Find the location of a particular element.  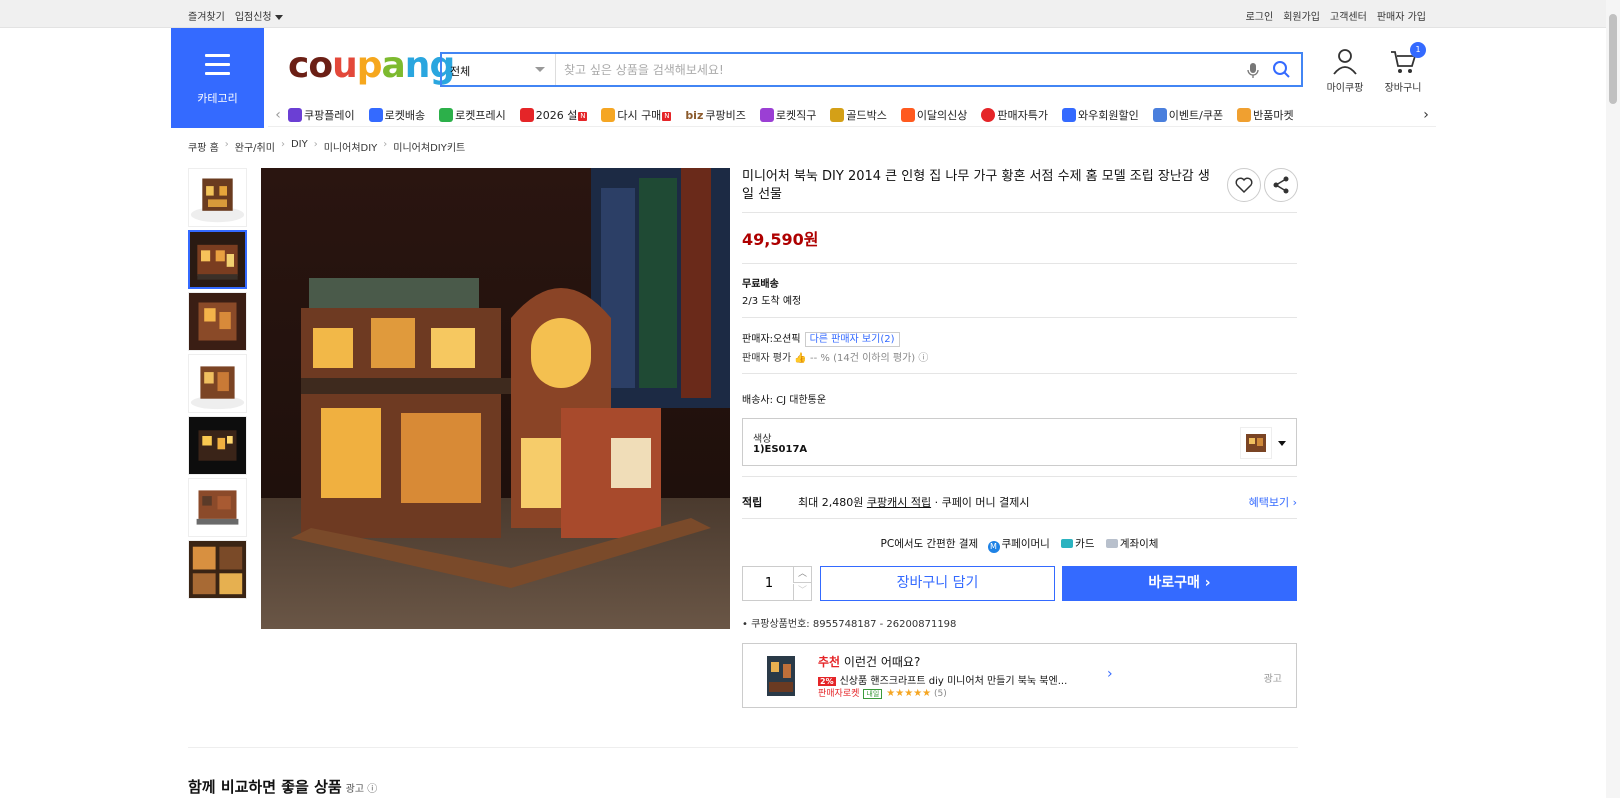

nav-item-biz: biz 쿠팡비즈 is located at coordinates (715, 115).